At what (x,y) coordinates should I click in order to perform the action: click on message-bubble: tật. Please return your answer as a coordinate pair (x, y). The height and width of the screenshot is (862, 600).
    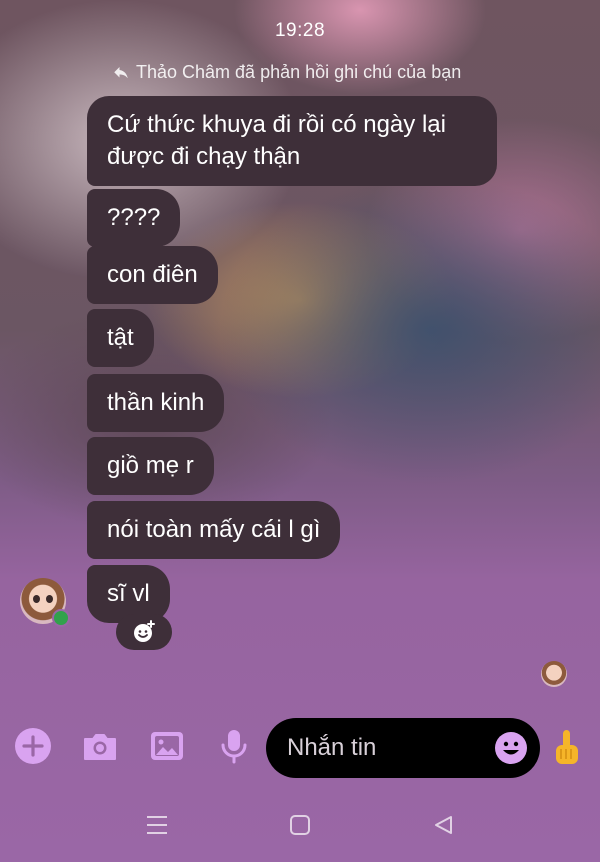
    Looking at the image, I should click on (120, 338).